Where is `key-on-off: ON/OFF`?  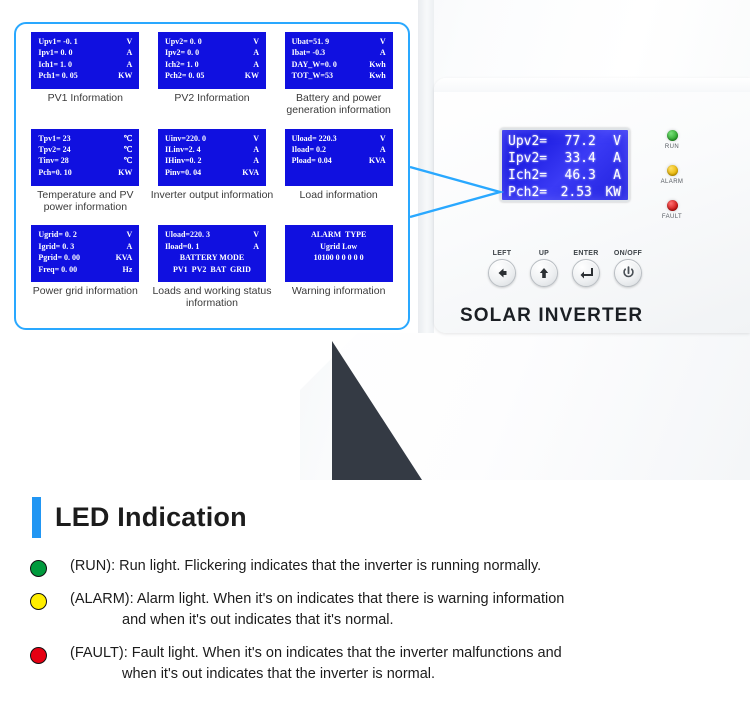
key-on-off: ON/OFF is located at coordinates (628, 274).